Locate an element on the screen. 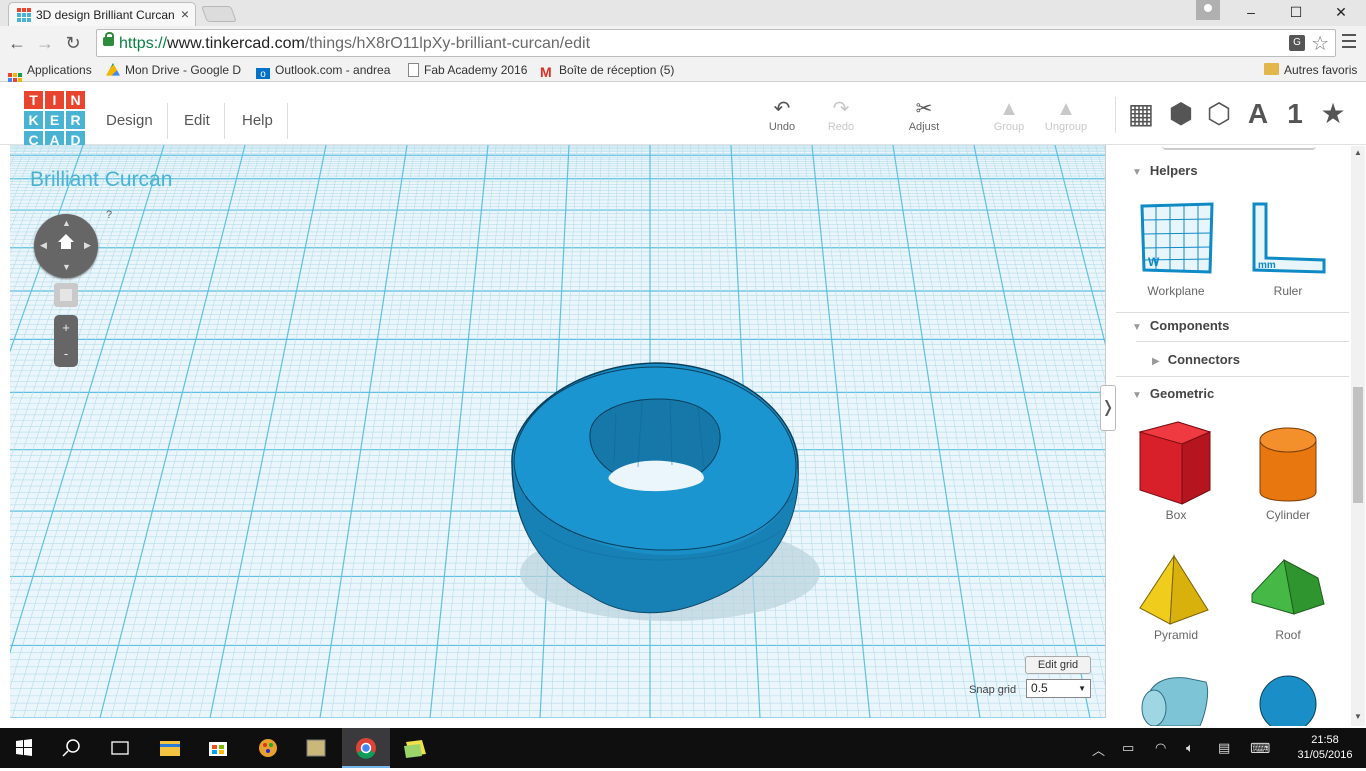 This screenshot has height=771, width=1366. tool-label: Group is located at coordinates (1009, 127).